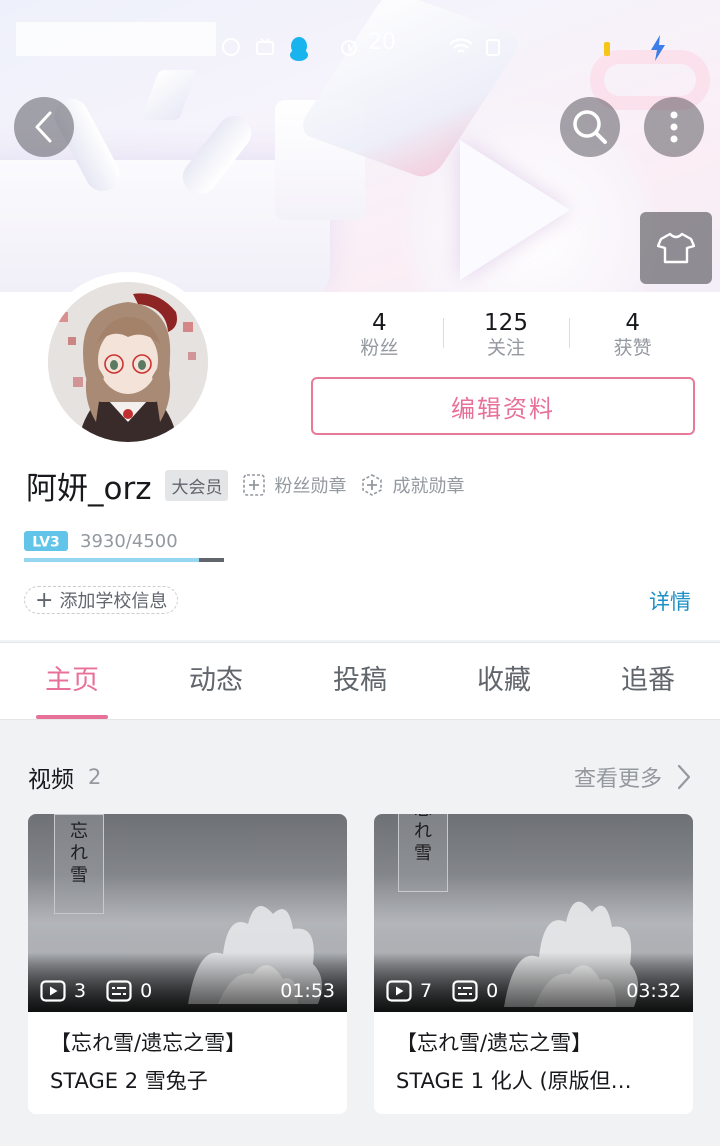 This screenshot has width=720, height=1146. I want to click on status-circle-icon, so click(231, 47).